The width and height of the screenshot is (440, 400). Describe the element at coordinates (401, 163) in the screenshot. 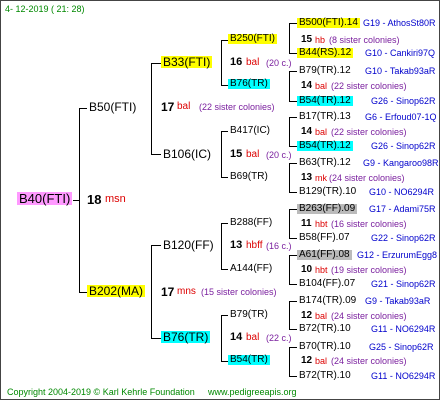

I see `gen4-origin: G9 - Kangaroo98R` at that location.